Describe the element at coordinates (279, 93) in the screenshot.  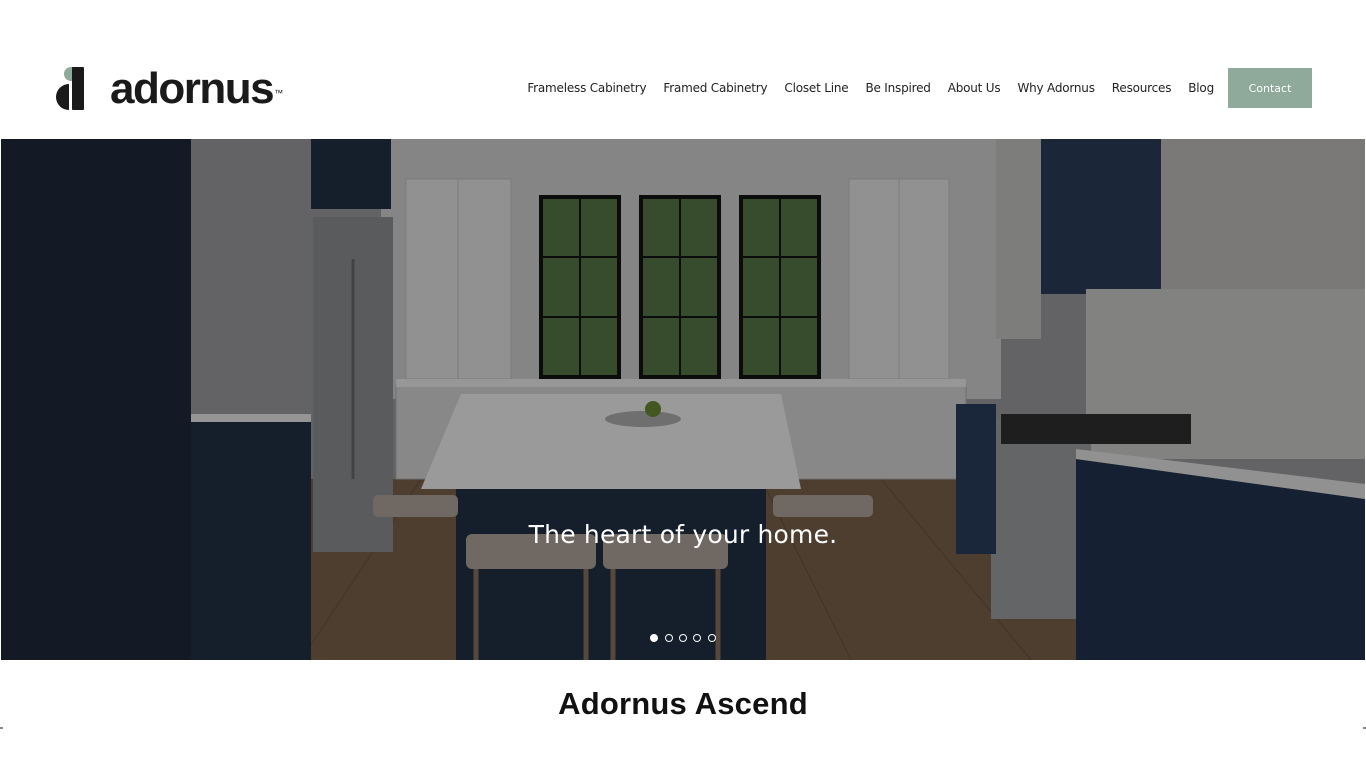
I see `logo-trademark: ™` at that location.